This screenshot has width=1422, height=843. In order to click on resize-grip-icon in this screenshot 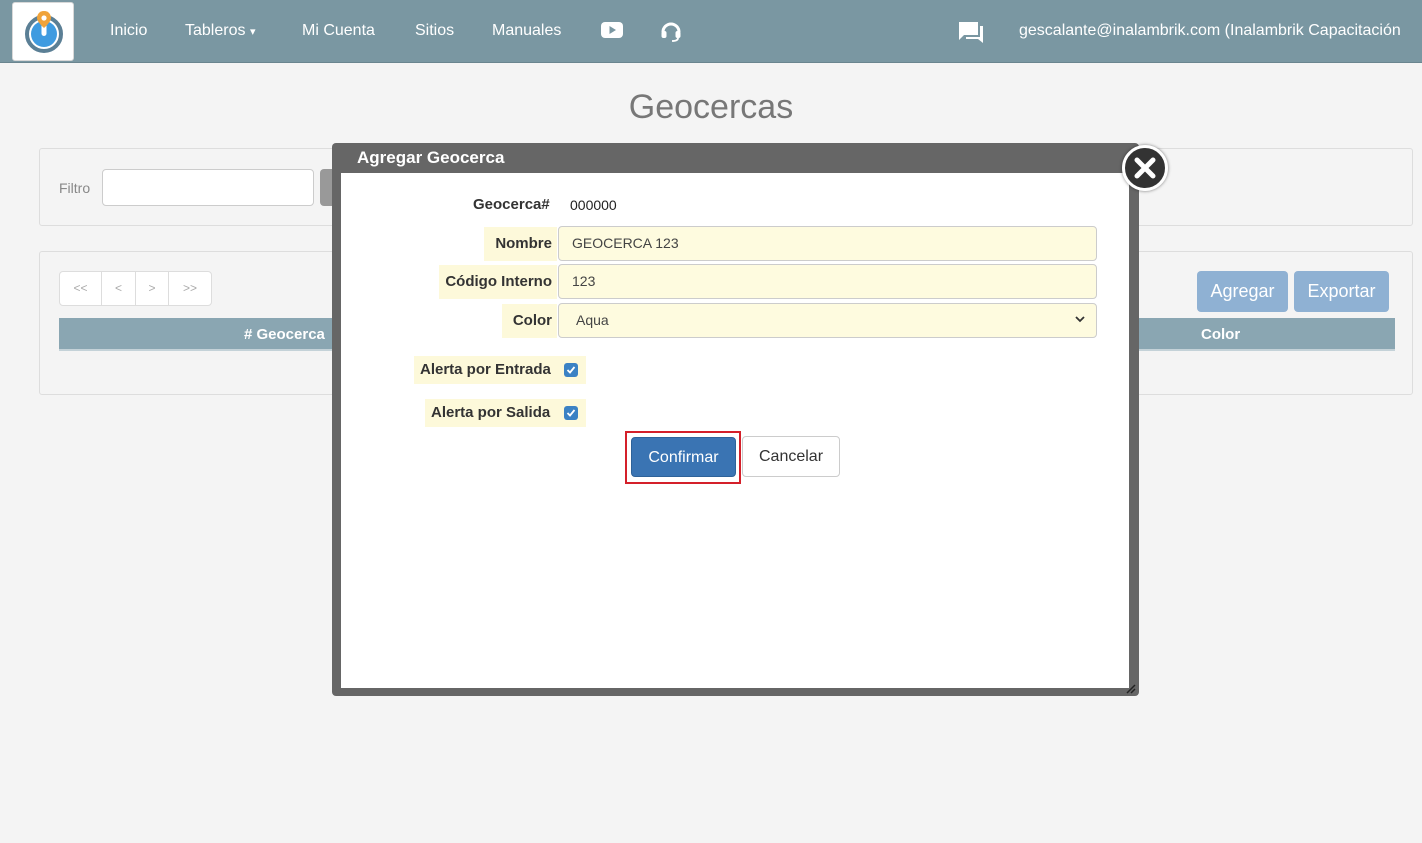, I will do `click(1130, 688)`.